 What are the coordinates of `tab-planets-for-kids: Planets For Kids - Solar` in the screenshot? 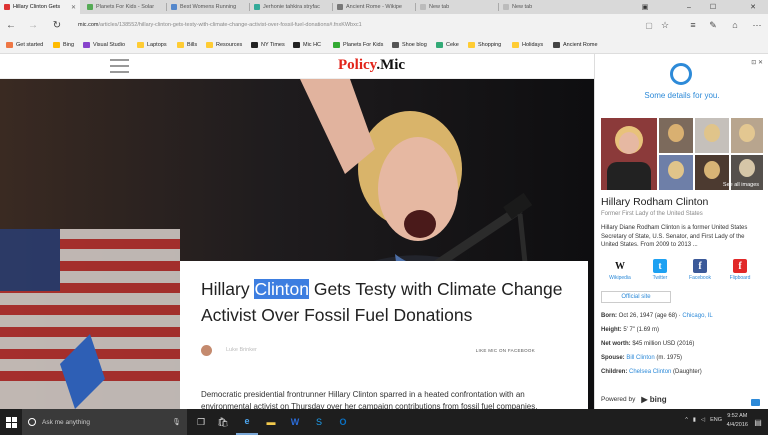 It's located at (123, 7).